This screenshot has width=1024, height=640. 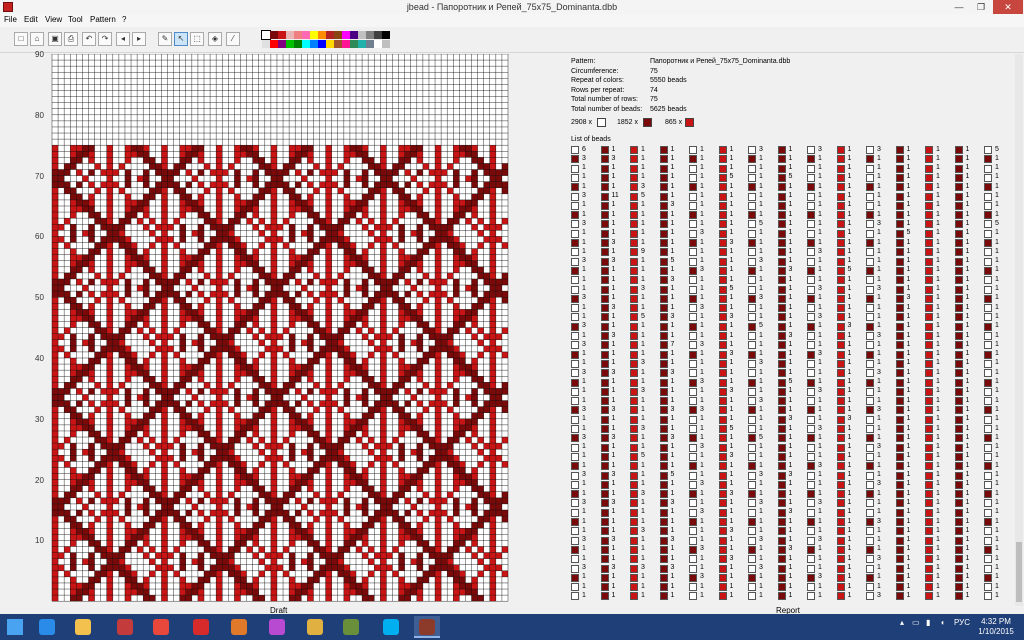 I want to click on report-scrollbar, so click(x=1019, y=330).